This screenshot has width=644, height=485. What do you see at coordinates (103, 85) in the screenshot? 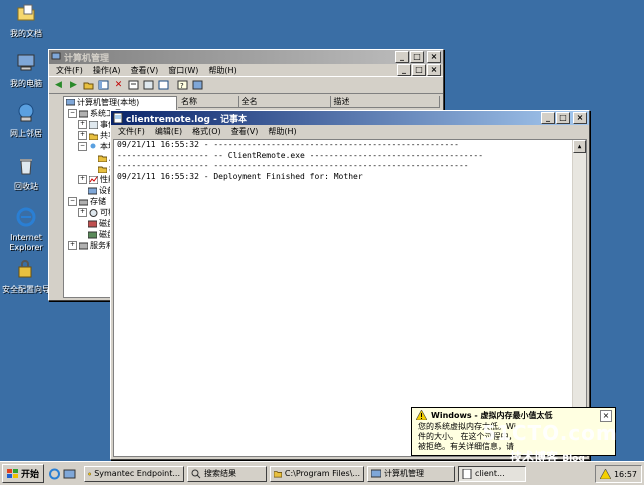
I see `show-tree-icon` at bounding box center [103, 85].